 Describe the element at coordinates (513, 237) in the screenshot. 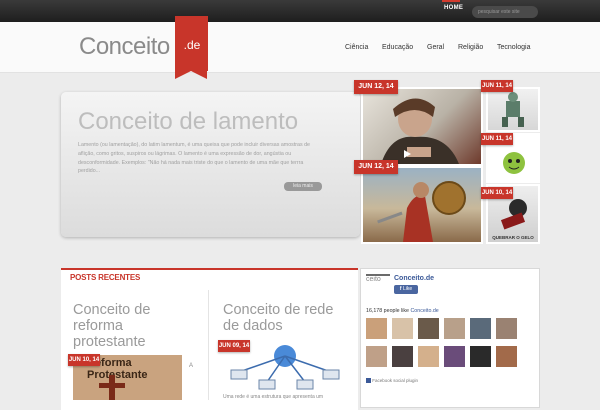

I see `gallery-caption: QUEBRAR O GELO` at that location.